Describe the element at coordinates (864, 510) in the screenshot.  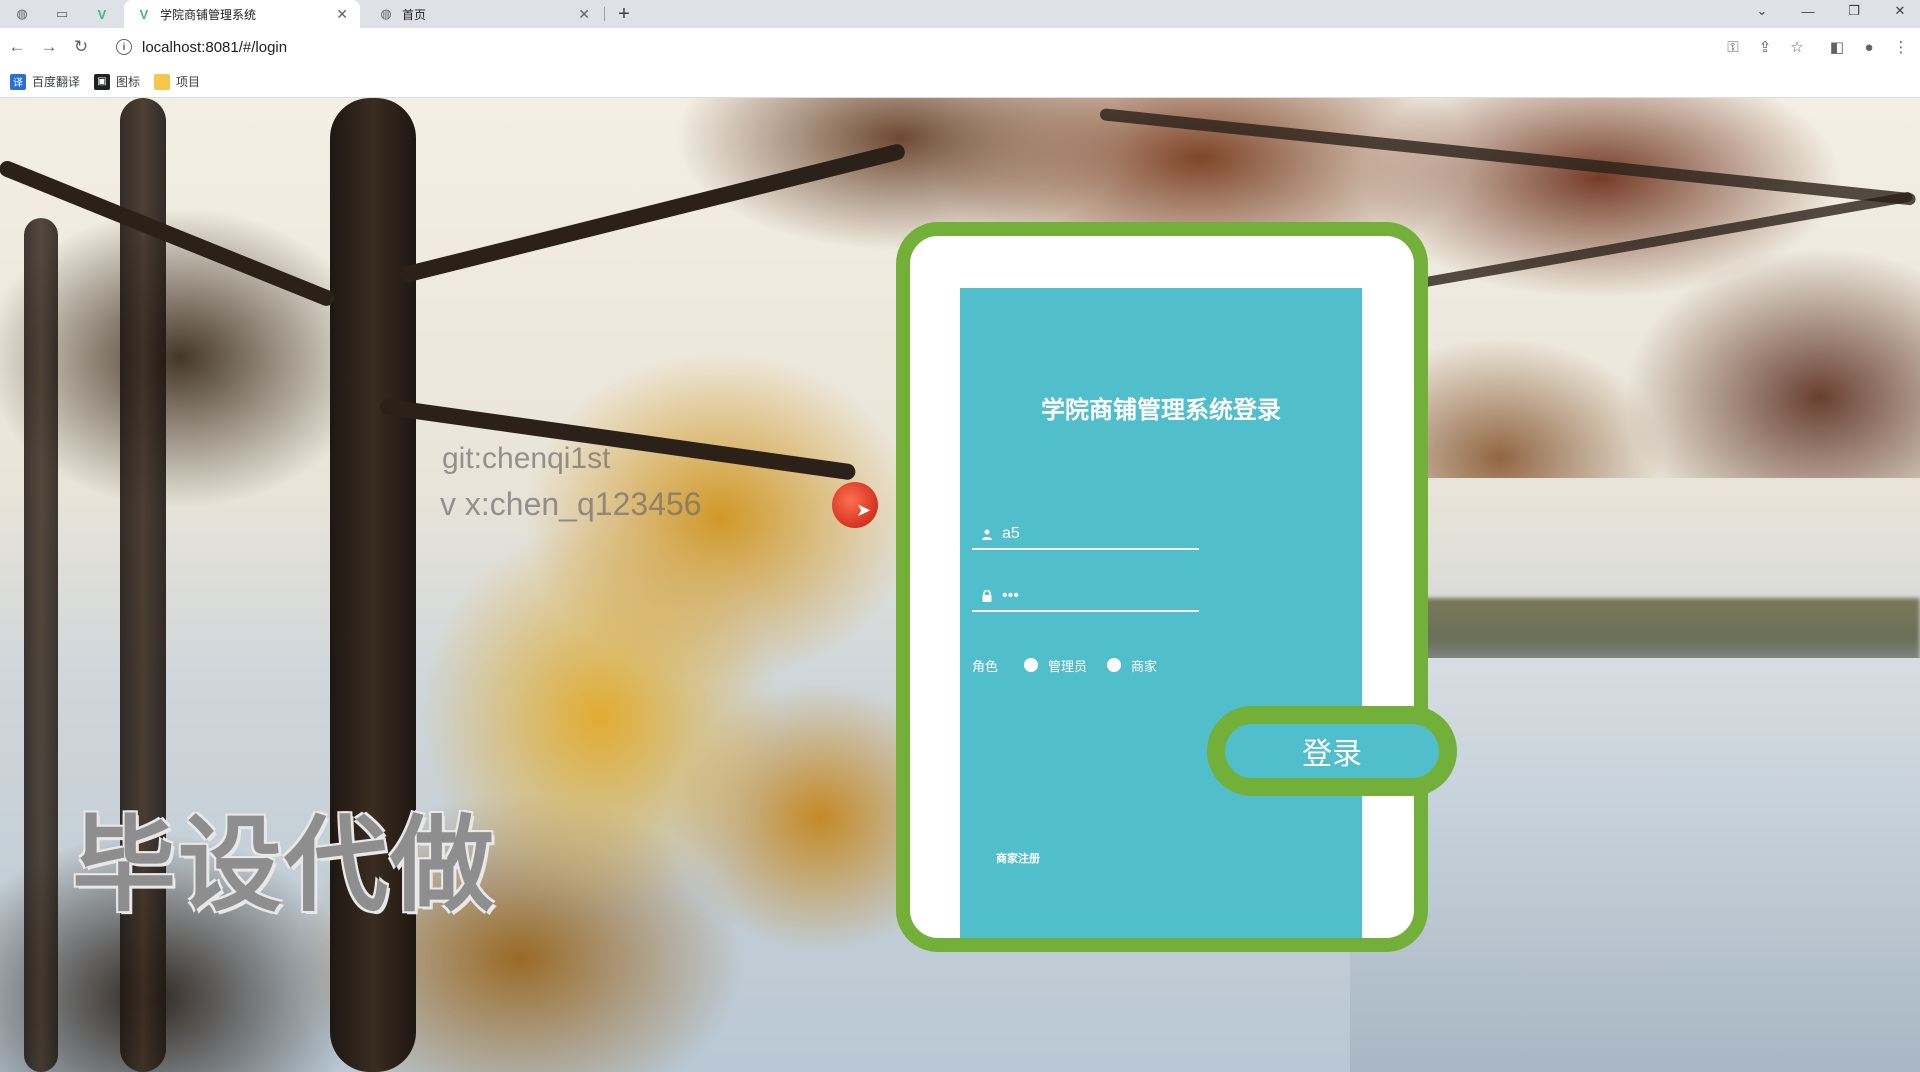
I see `cursor-arrow-icon: ➤` at that location.